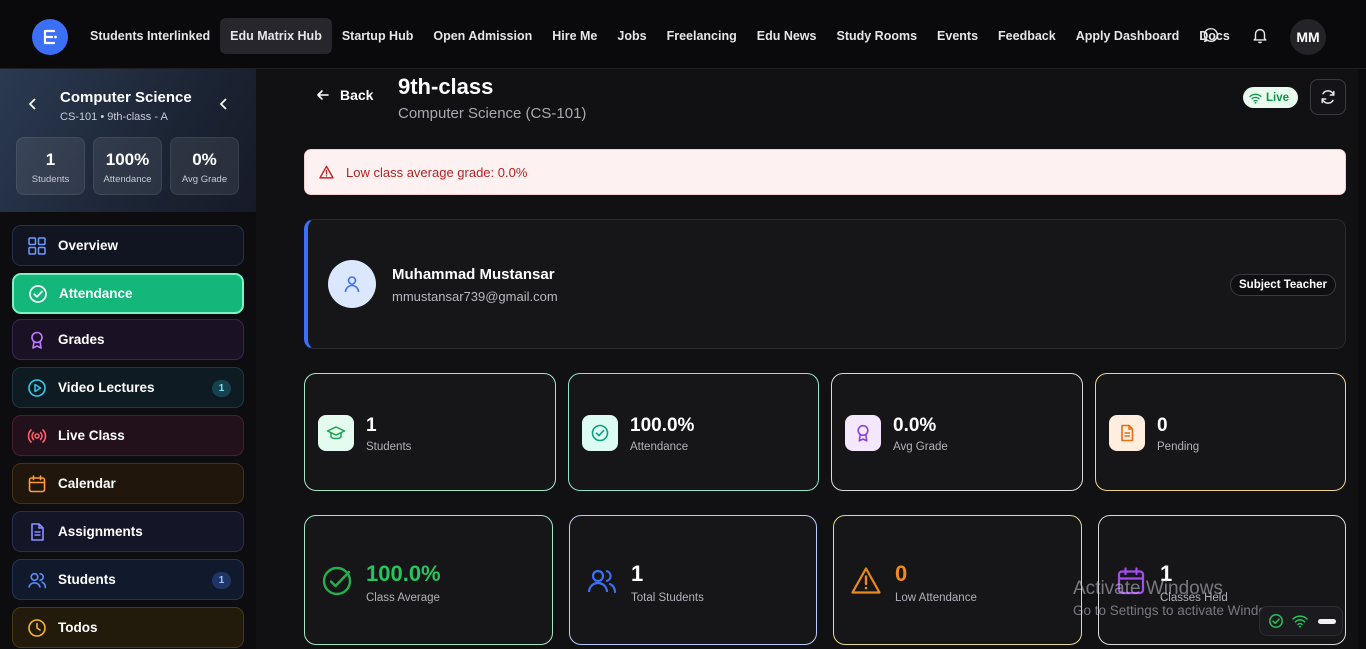 The width and height of the screenshot is (1366, 649). Describe the element at coordinates (631, 36) in the screenshot. I see `nav-link-jobs: Jobs` at that location.